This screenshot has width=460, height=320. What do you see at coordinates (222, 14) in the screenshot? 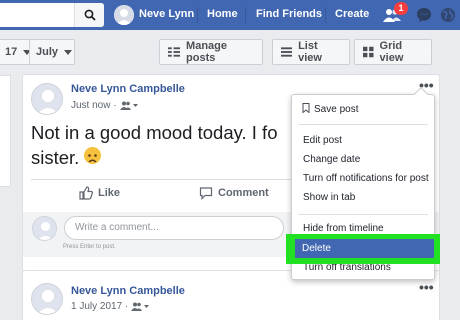
I see `home-link: Home` at bounding box center [222, 14].